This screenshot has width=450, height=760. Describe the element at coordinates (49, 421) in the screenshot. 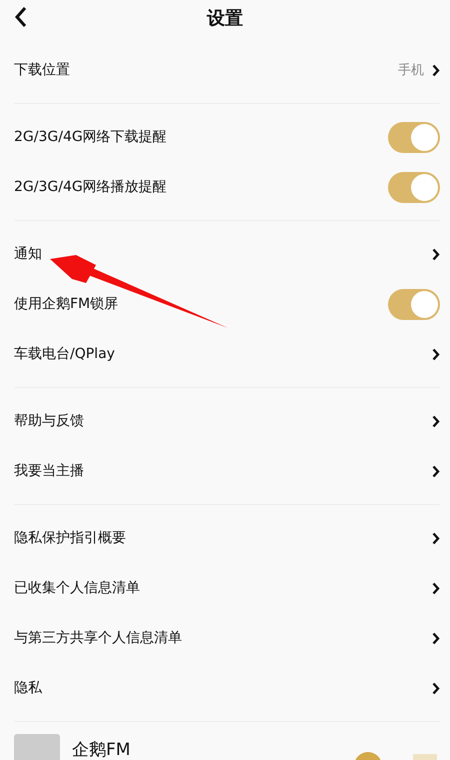

I see `setting-label: 帮助与反馈` at that location.